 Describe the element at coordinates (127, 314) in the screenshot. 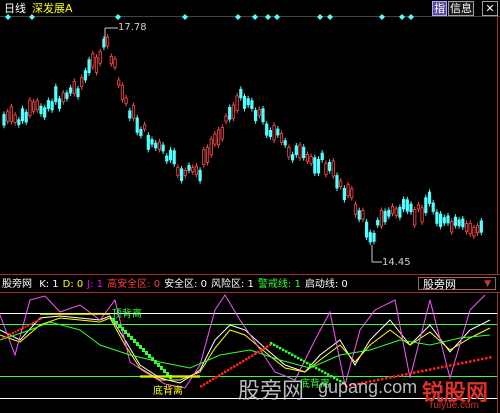

I see `top-divergence-label: 顶背离` at that location.